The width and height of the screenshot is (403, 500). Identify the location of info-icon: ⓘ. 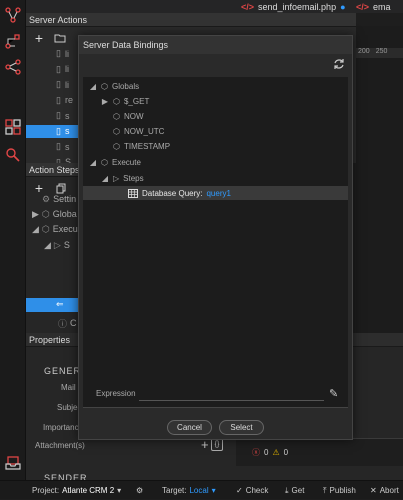
(63, 323).